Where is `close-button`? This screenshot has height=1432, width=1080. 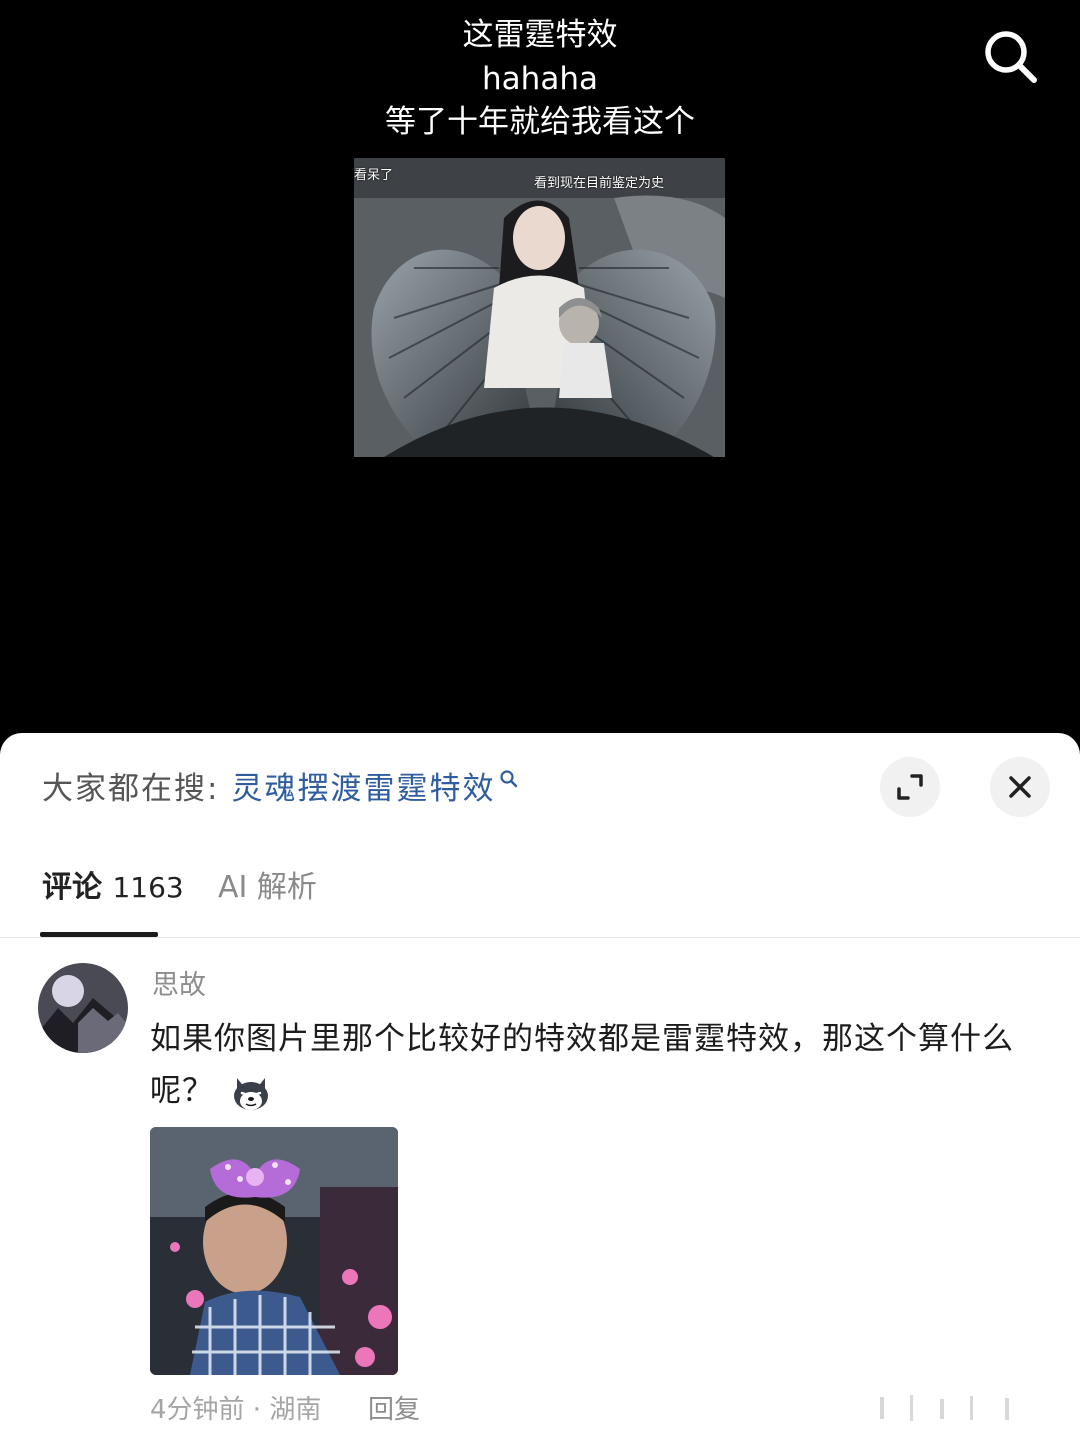
close-button is located at coordinates (1020, 787).